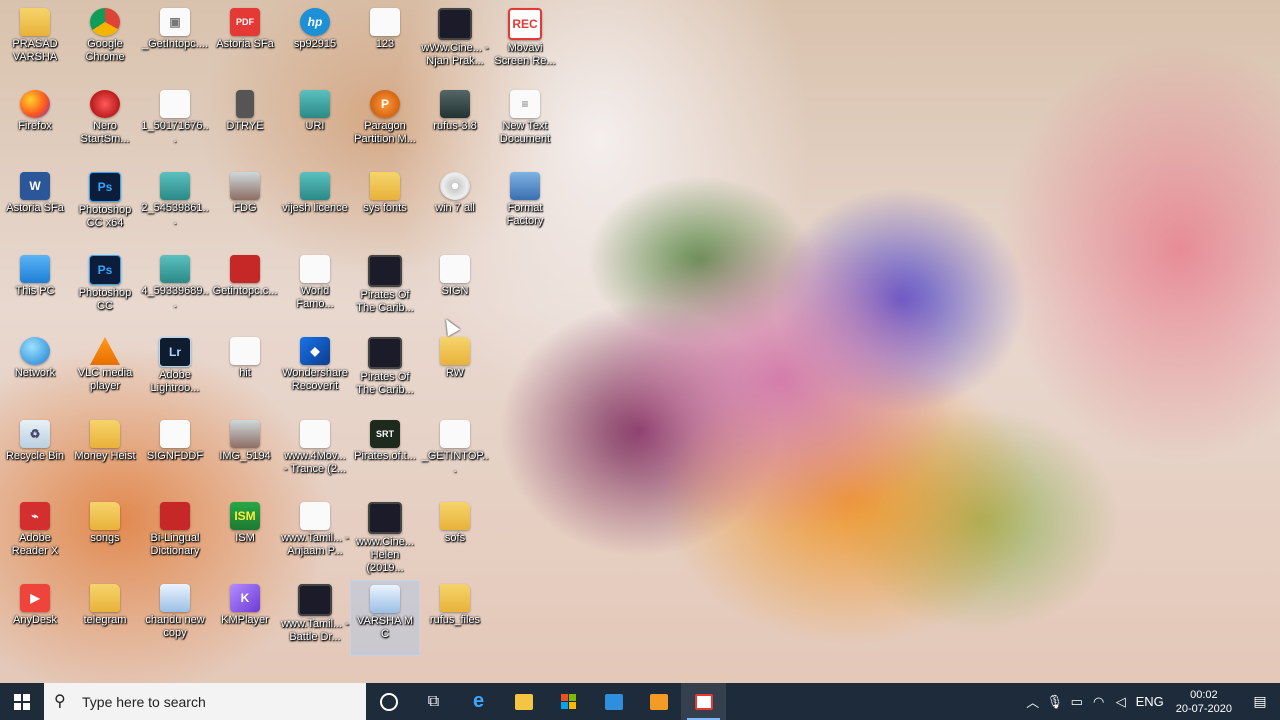 The height and width of the screenshot is (720, 1280). Describe the element at coordinates (1055, 702) in the screenshot. I see `microphone-icon: 🎙` at that location.